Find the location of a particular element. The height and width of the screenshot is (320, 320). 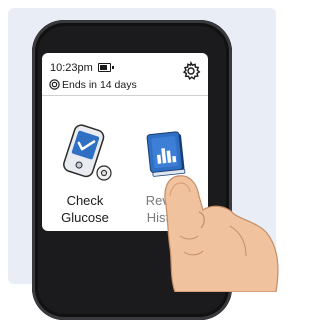

status-divider is located at coordinates (125, 95).